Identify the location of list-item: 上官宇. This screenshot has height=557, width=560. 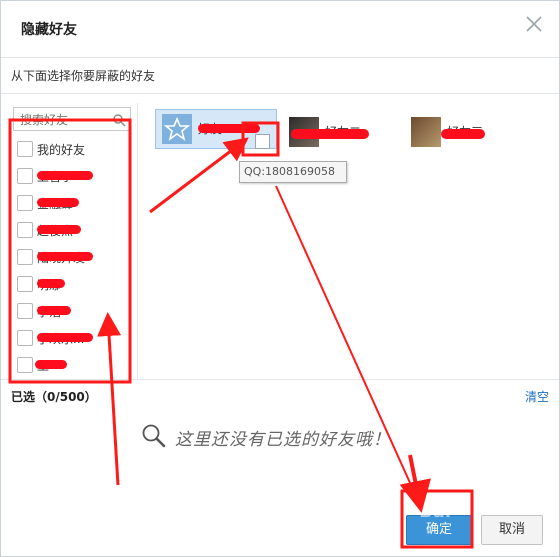
(73, 175).